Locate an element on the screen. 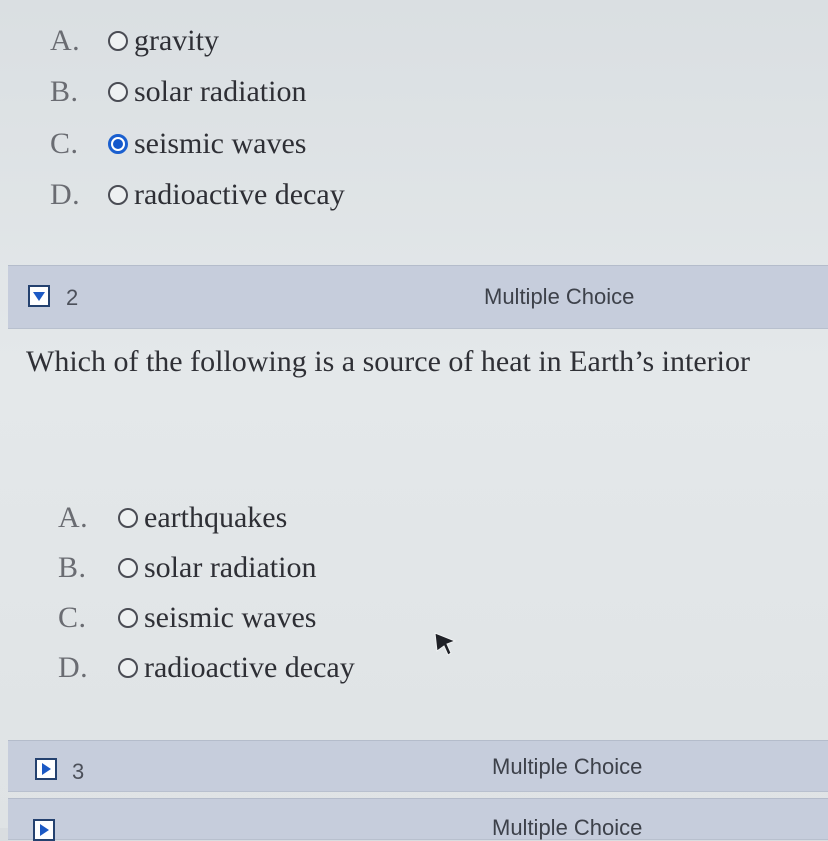 The image size is (828, 841). option-b: B. solar radiation is located at coordinates (187, 568).